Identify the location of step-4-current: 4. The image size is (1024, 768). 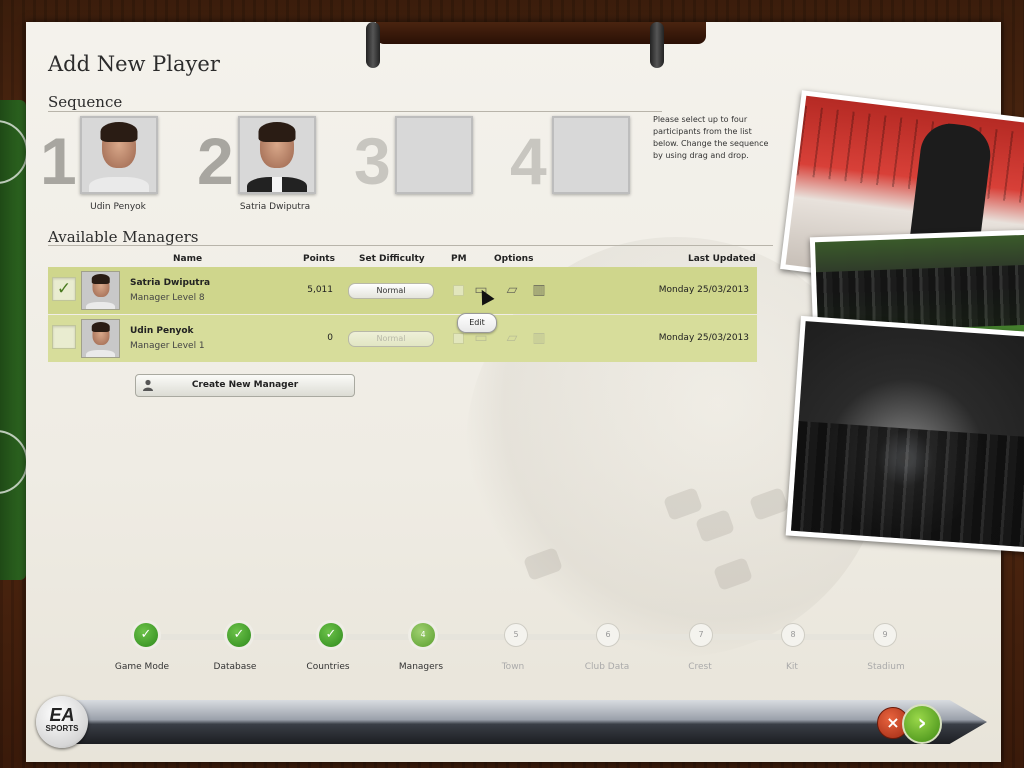
(423, 635).